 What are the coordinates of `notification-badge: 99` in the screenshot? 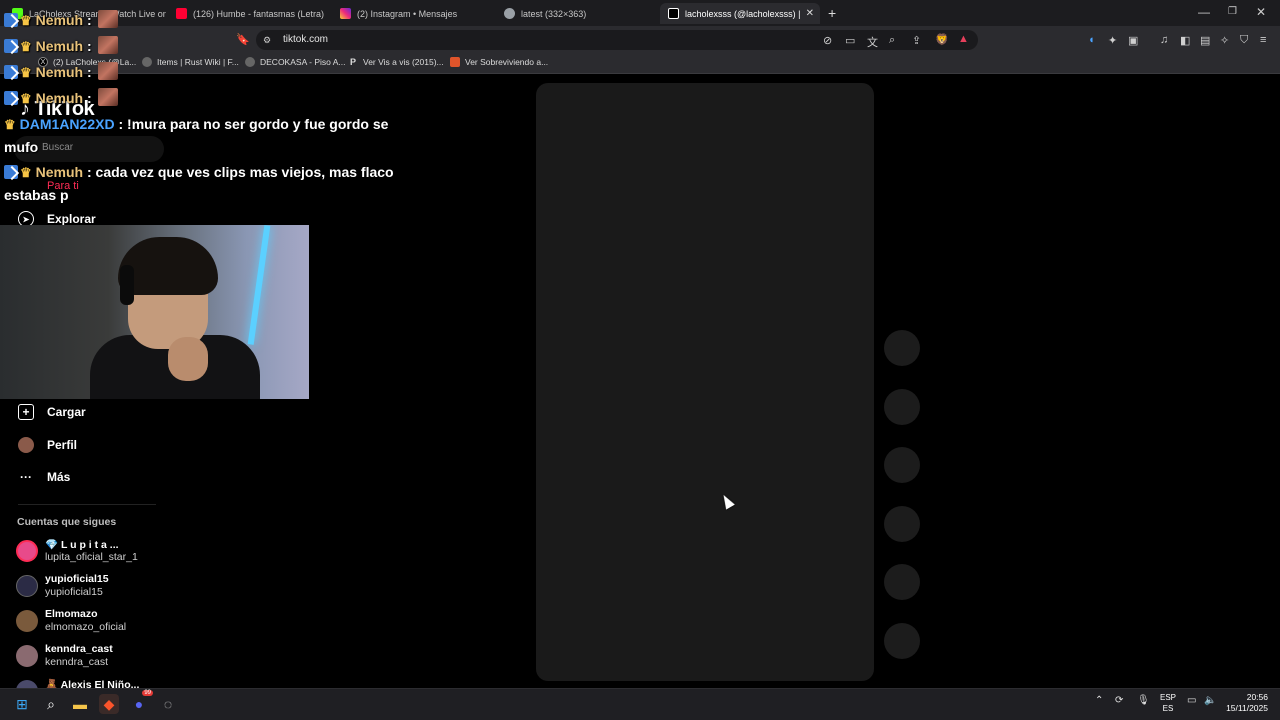 It's located at (147, 693).